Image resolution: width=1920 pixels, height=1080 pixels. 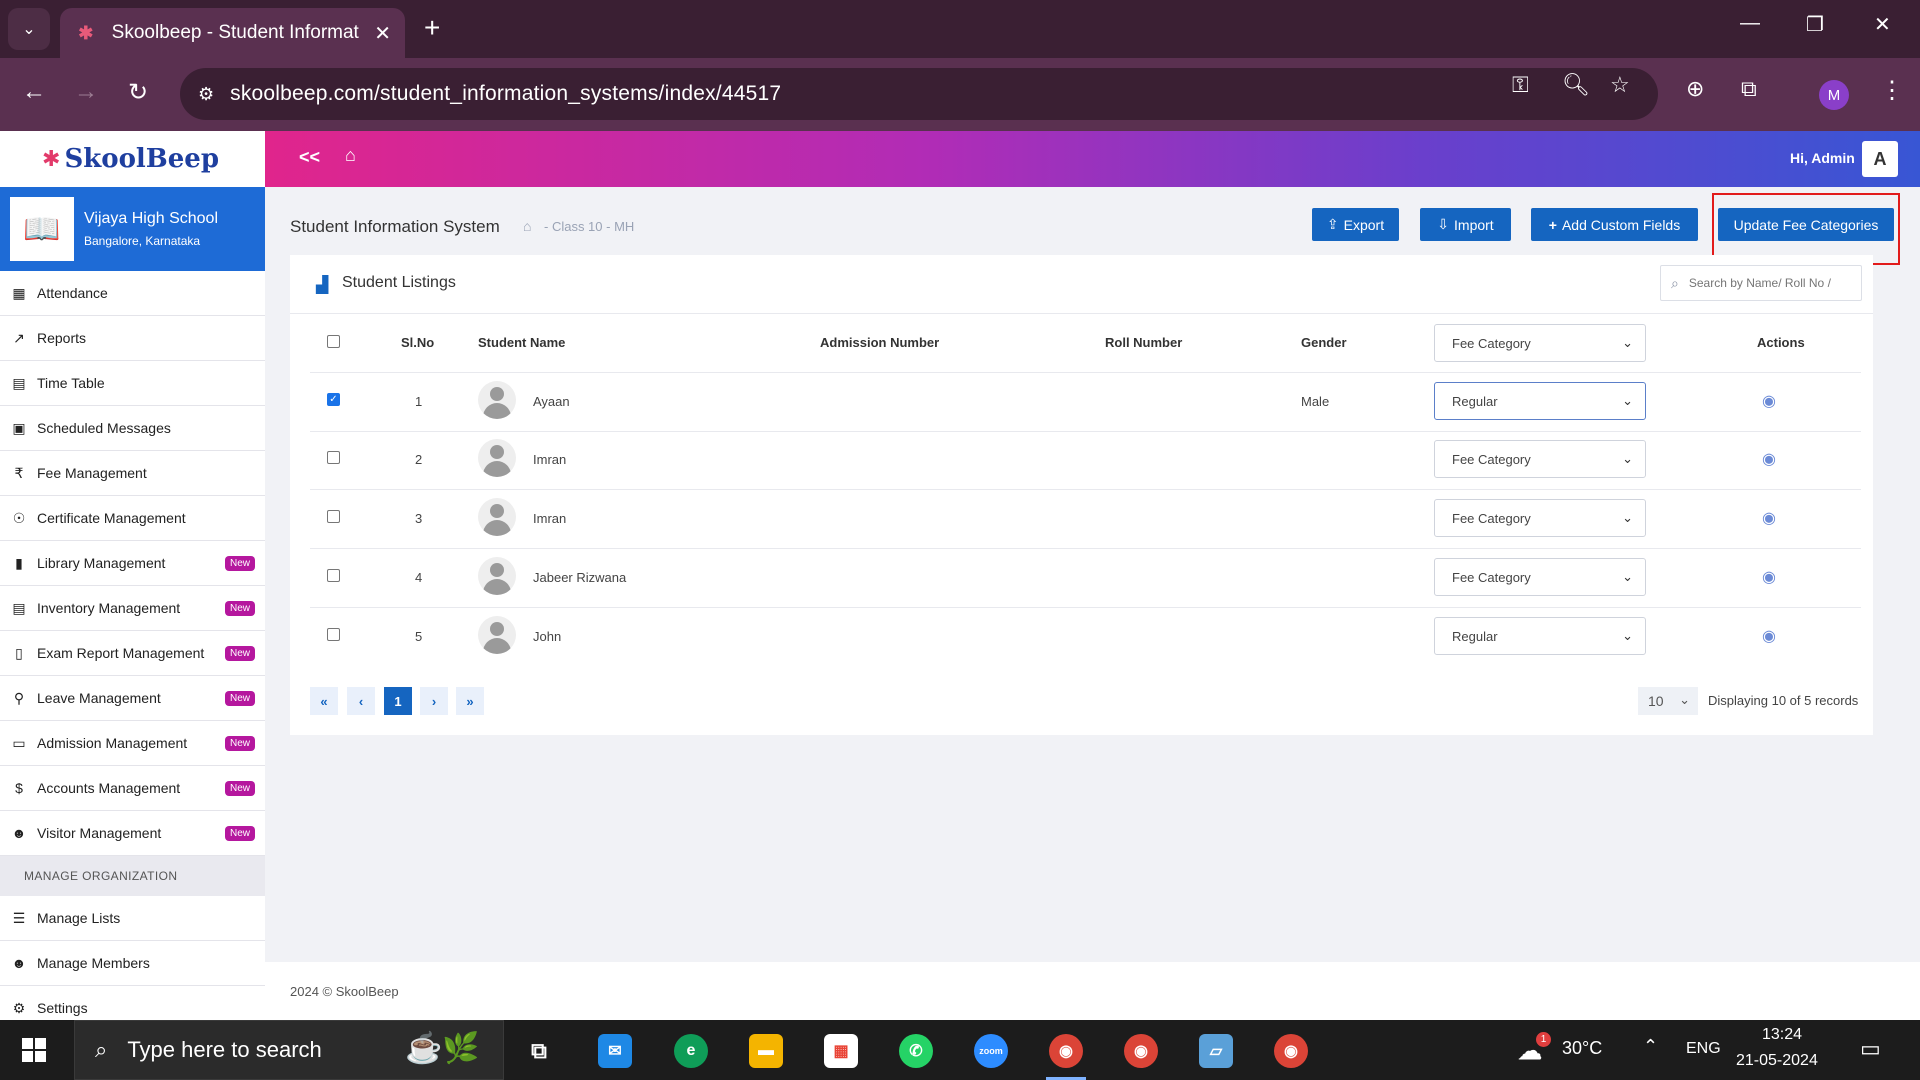 What do you see at coordinates (34, 92) in the screenshot?
I see `back-icon: ←` at bounding box center [34, 92].